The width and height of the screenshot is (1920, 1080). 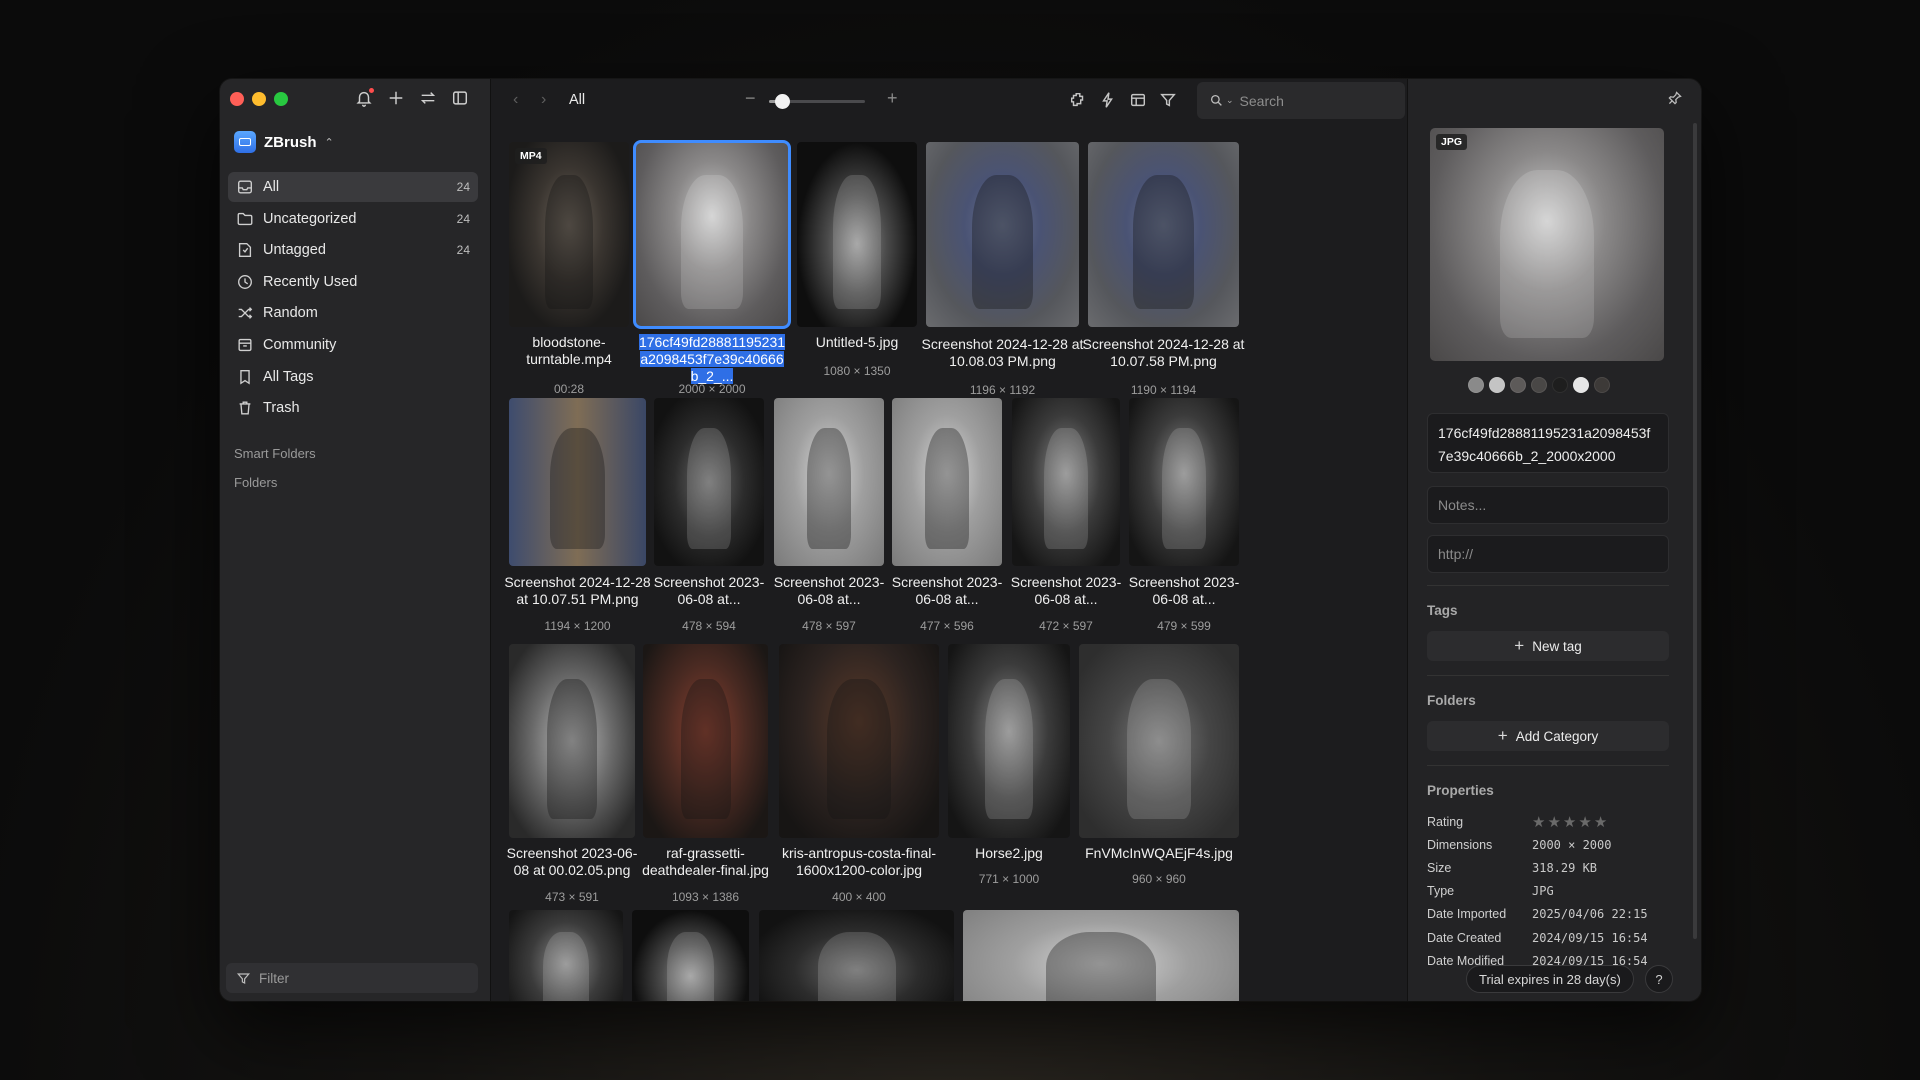 I want to click on property-row-rating: Rating ★ ★ ★ ★ ★, so click(x=1552, y=821).